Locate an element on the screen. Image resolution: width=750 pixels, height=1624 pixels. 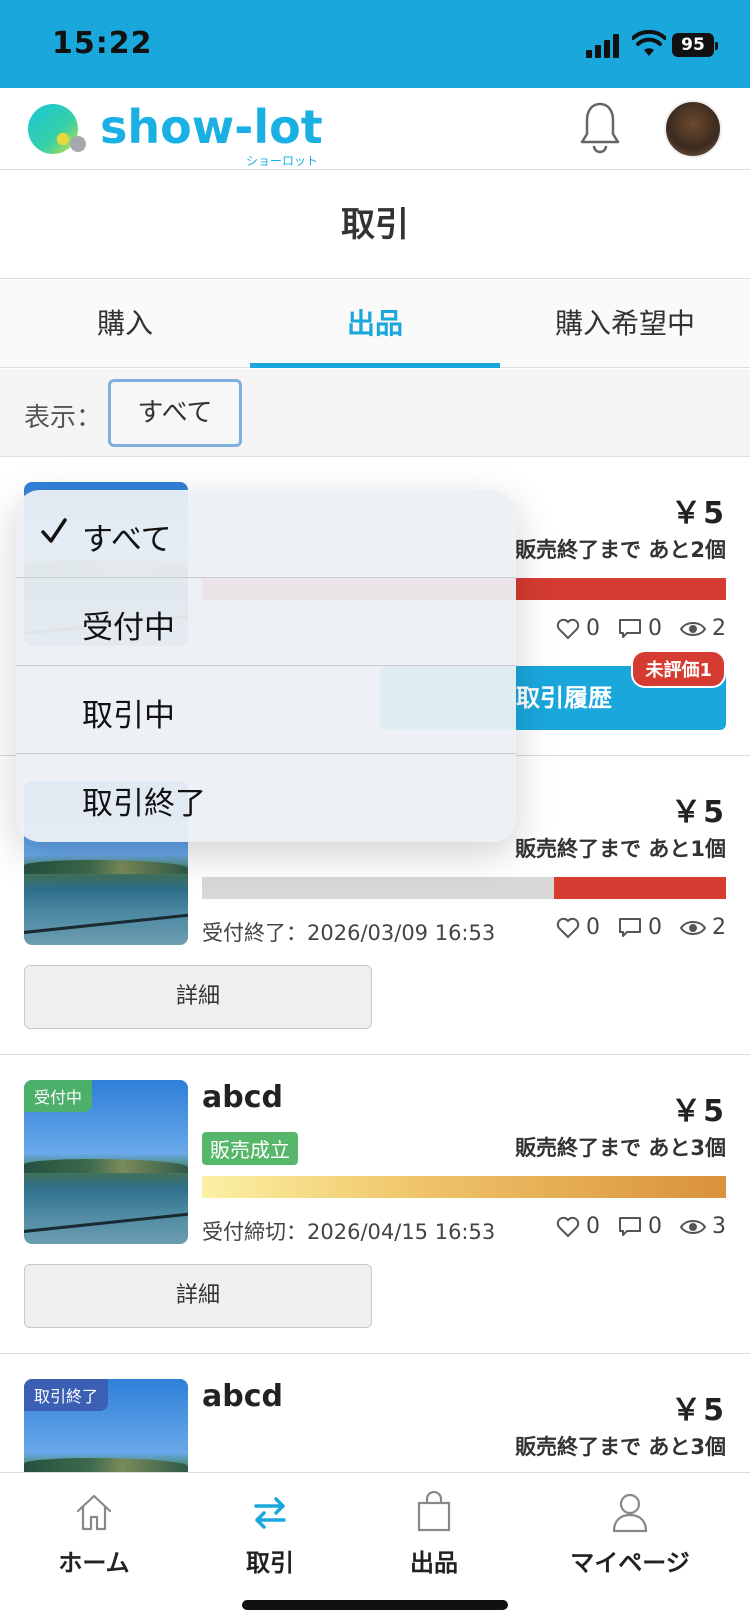
filter-dropdown-menu: すべて 受付中 取引中 取引終了 is located at coordinates (266, 666).